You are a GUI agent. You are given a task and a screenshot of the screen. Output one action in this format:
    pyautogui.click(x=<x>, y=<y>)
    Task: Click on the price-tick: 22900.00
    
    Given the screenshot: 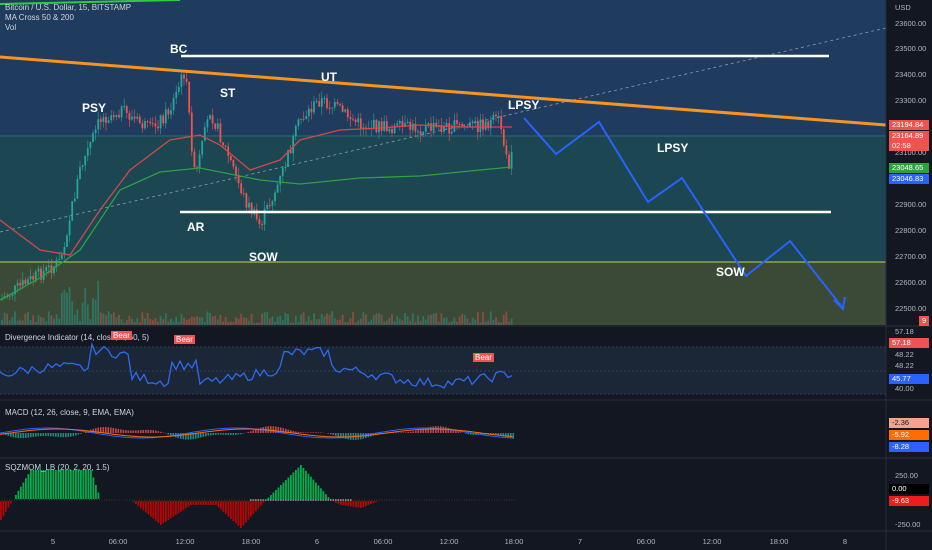 What is the action you would take?
    pyautogui.click(x=911, y=204)
    